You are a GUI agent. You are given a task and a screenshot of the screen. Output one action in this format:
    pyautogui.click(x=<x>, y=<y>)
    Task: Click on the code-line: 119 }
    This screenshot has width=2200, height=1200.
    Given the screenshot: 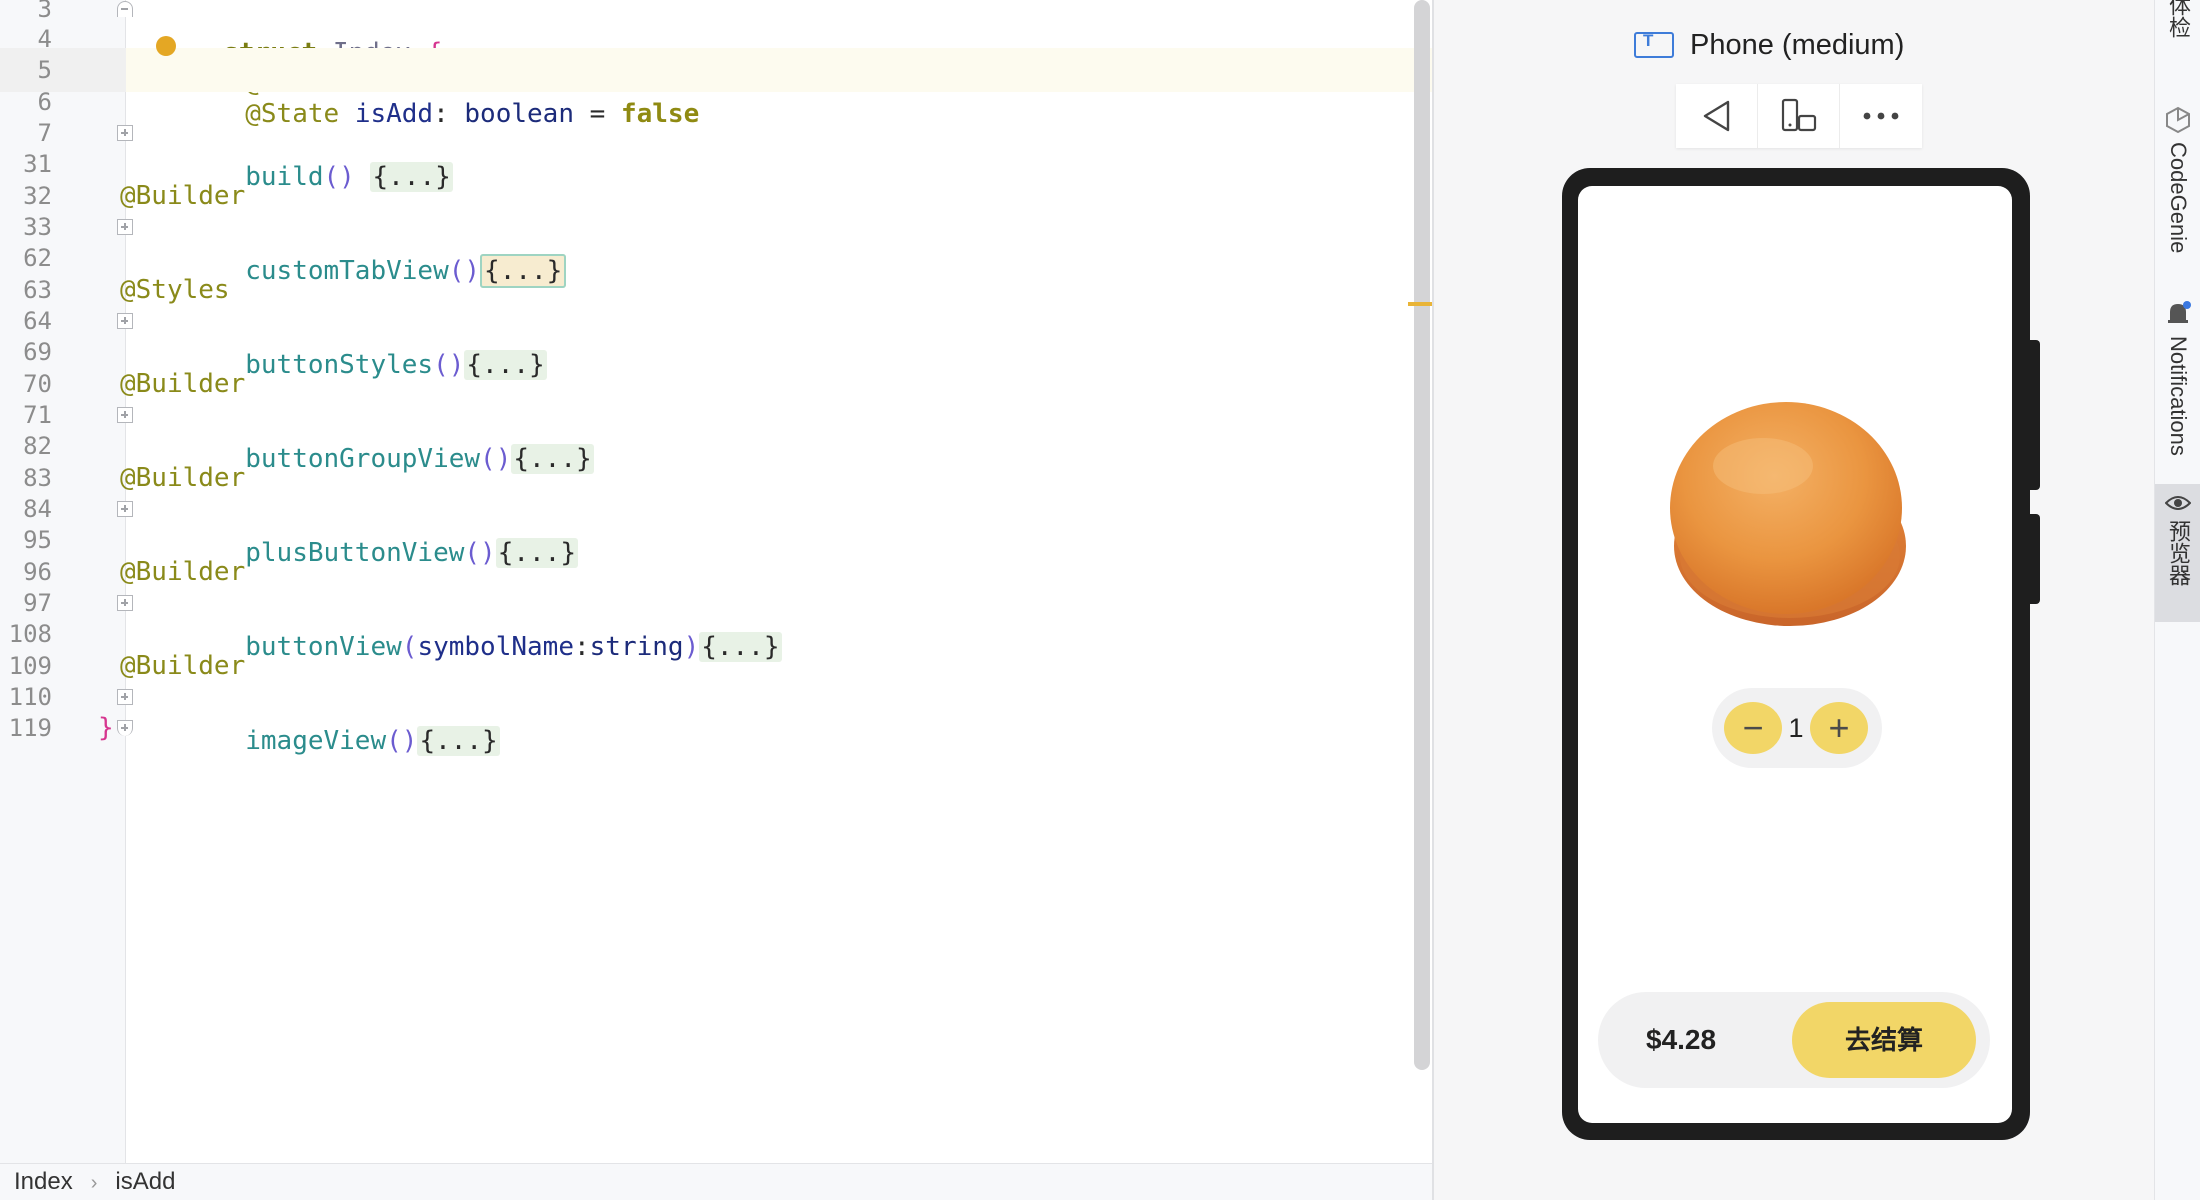 What is the action you would take?
    pyautogui.click(x=716, y=728)
    